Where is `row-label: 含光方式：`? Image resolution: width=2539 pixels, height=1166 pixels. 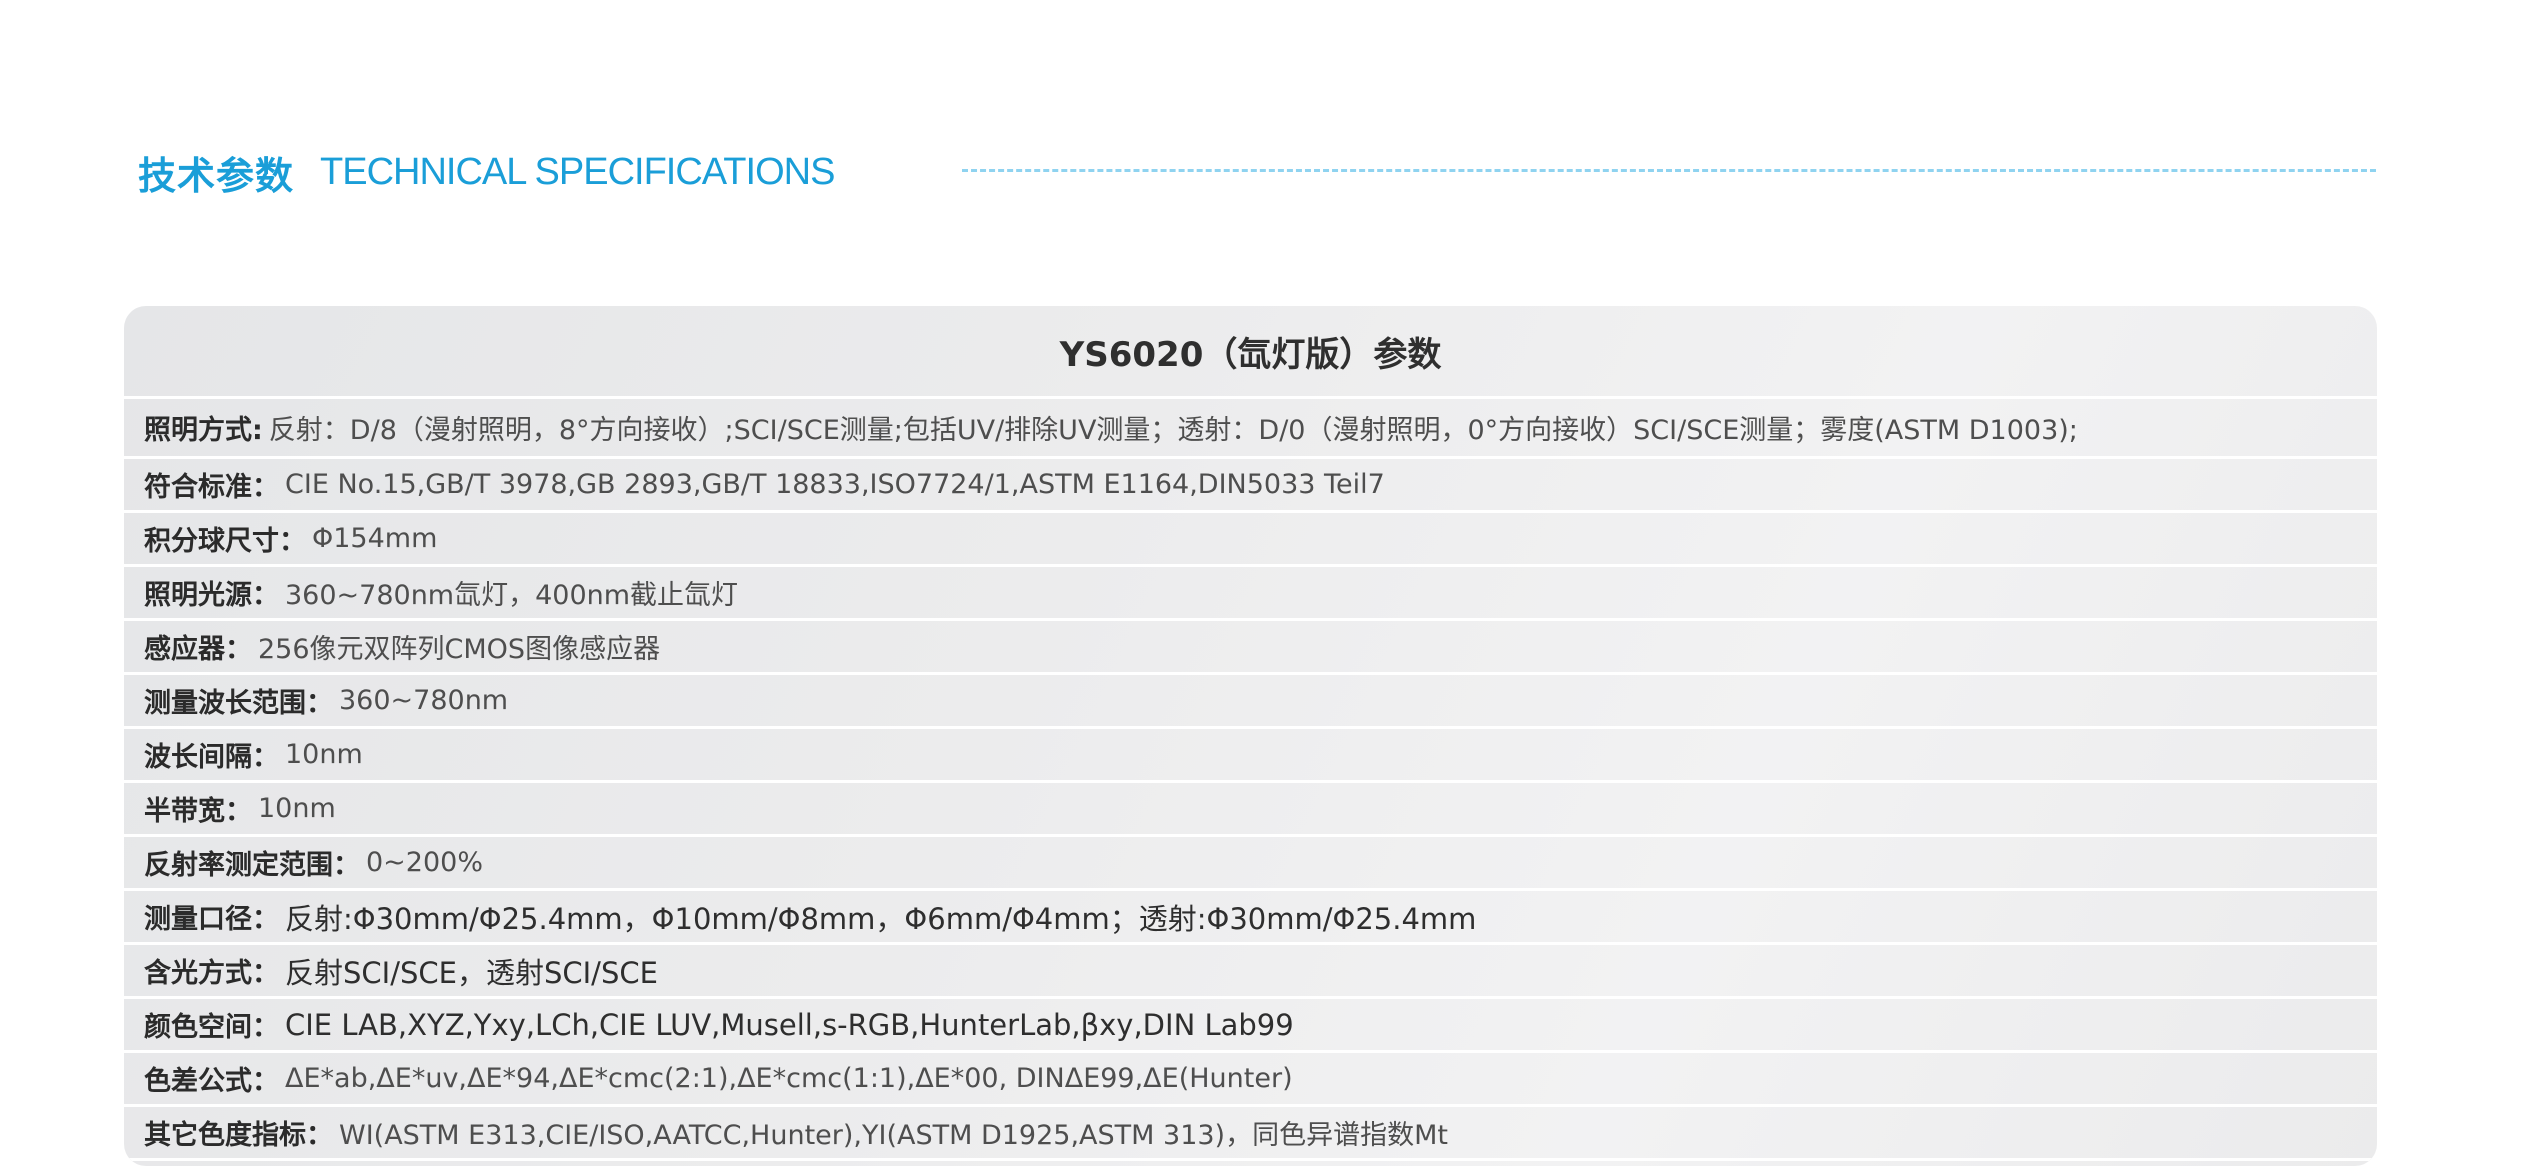
row-label: 含光方式： is located at coordinates (211, 973).